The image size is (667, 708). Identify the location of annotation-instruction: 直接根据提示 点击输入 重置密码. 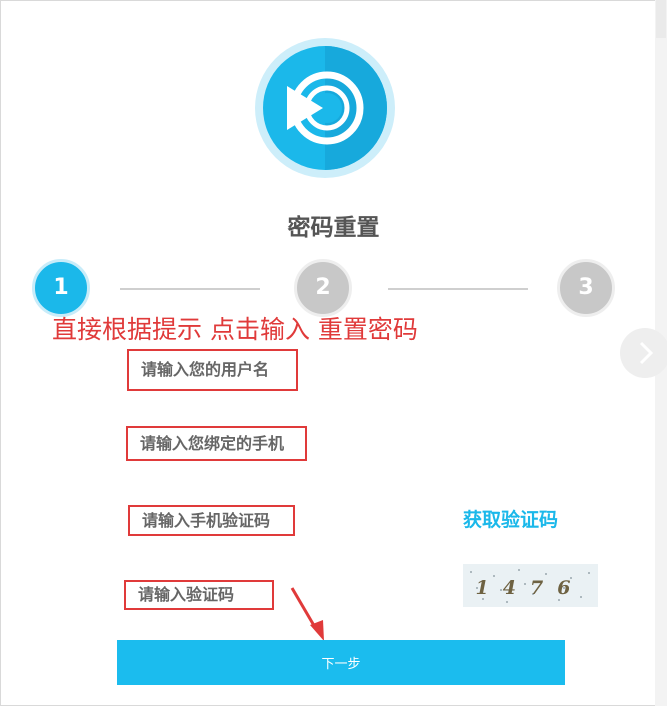
(235, 329).